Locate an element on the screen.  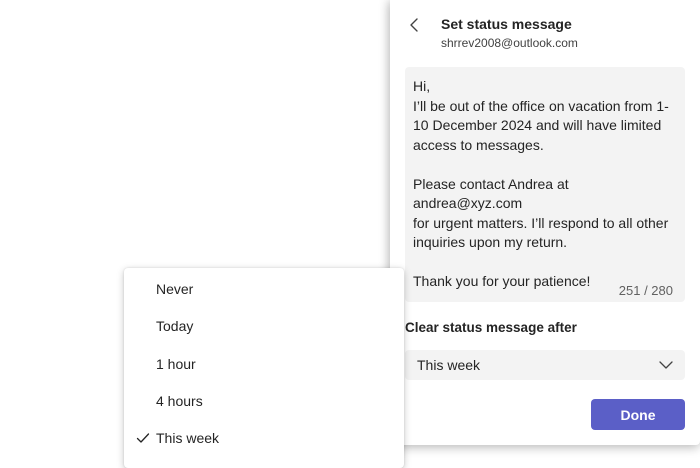
account-email: shrrev2008@outlook.com is located at coordinates (509, 43).